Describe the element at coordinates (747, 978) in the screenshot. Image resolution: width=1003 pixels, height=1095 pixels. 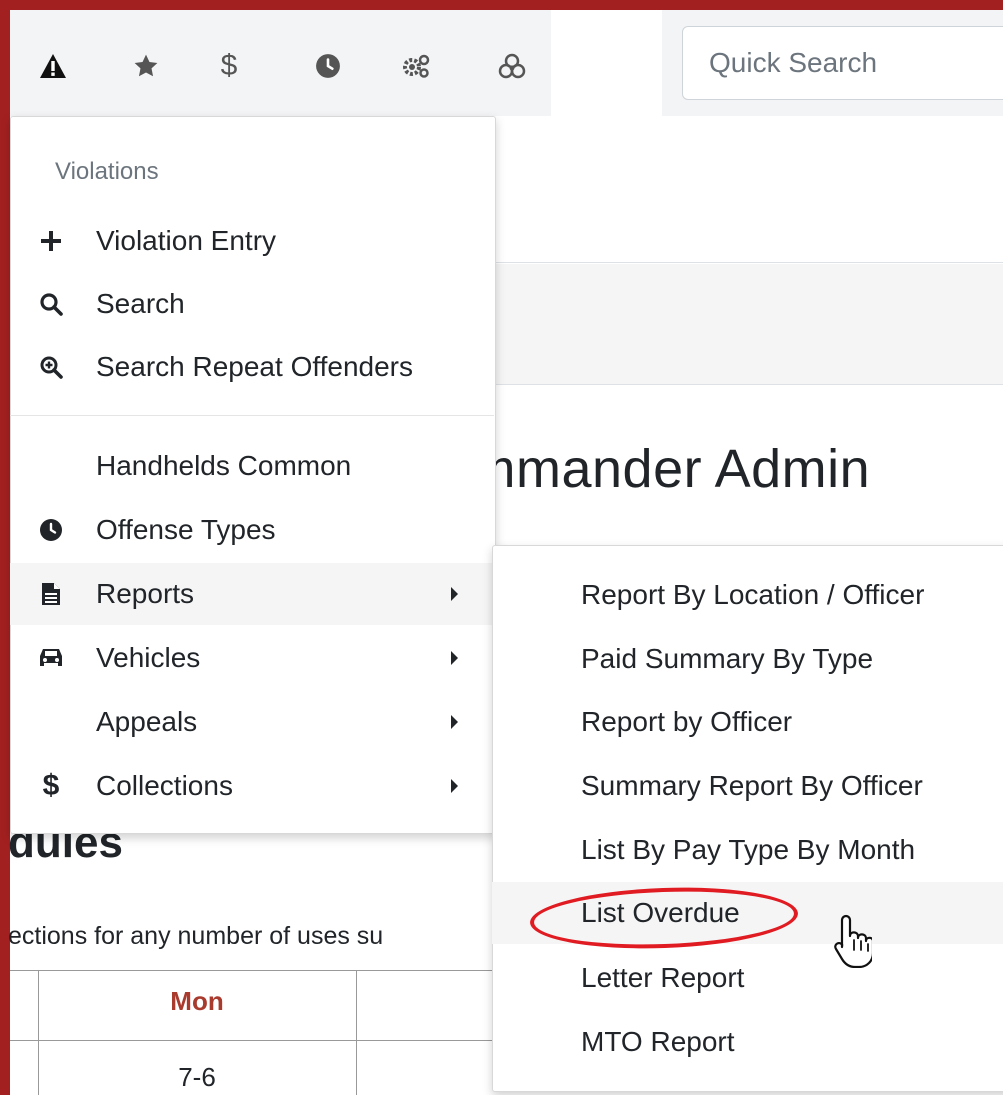
I see `submenu-item-letter-report: Letter Report` at that location.